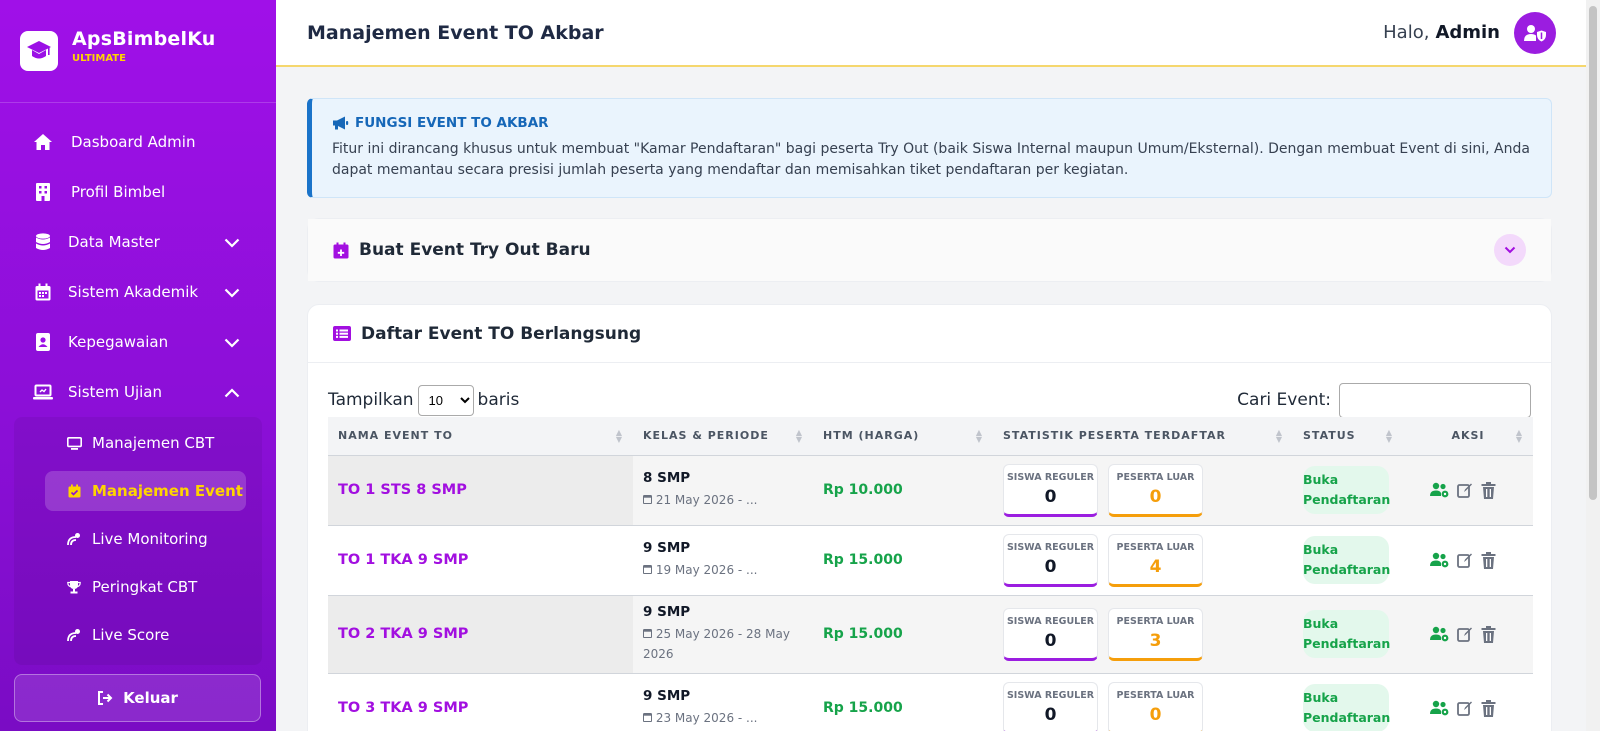 Image resolution: width=1600 pixels, height=731 pixels. I want to click on user-name: Admin, so click(1467, 32).